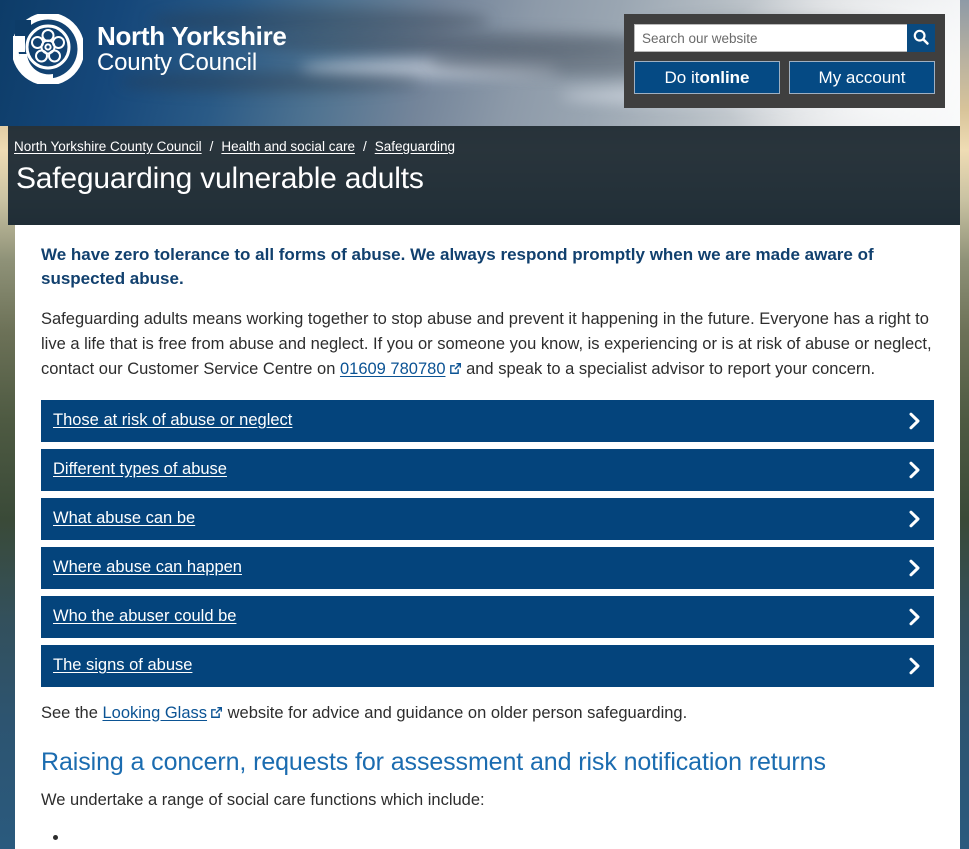  Describe the element at coordinates (682, 77) in the screenshot. I see `do-it-online-prefix: Do it` at that location.